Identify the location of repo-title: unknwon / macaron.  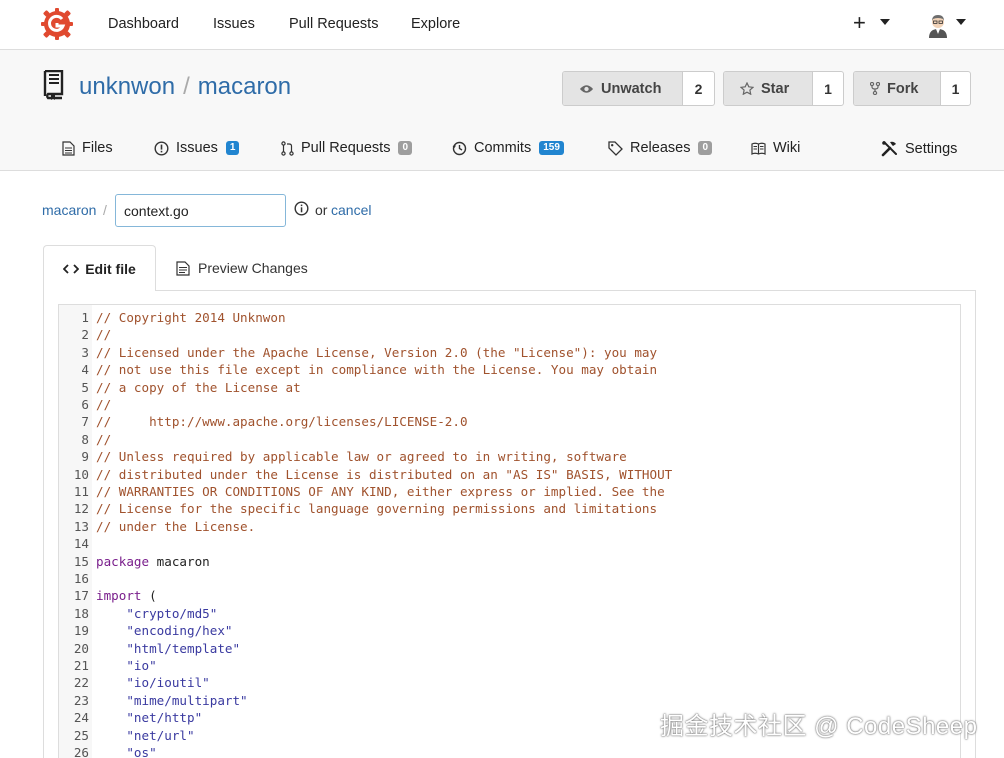
(185, 87).